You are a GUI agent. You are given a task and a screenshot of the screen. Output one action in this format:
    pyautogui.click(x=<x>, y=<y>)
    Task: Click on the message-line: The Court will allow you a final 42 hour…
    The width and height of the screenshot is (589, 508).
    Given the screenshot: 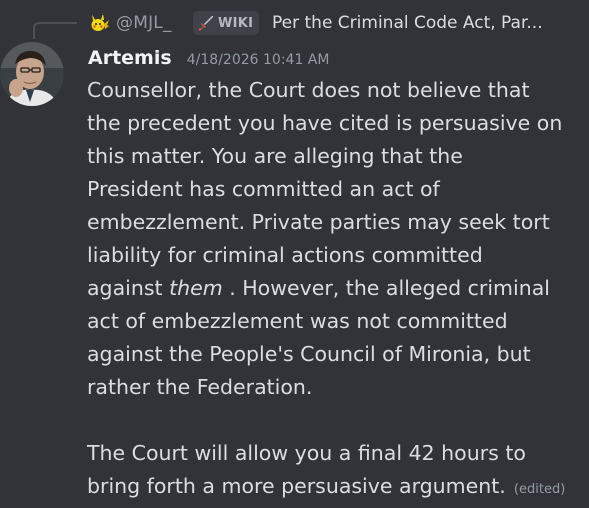 What is the action you would take?
    pyautogui.click(x=306, y=453)
    